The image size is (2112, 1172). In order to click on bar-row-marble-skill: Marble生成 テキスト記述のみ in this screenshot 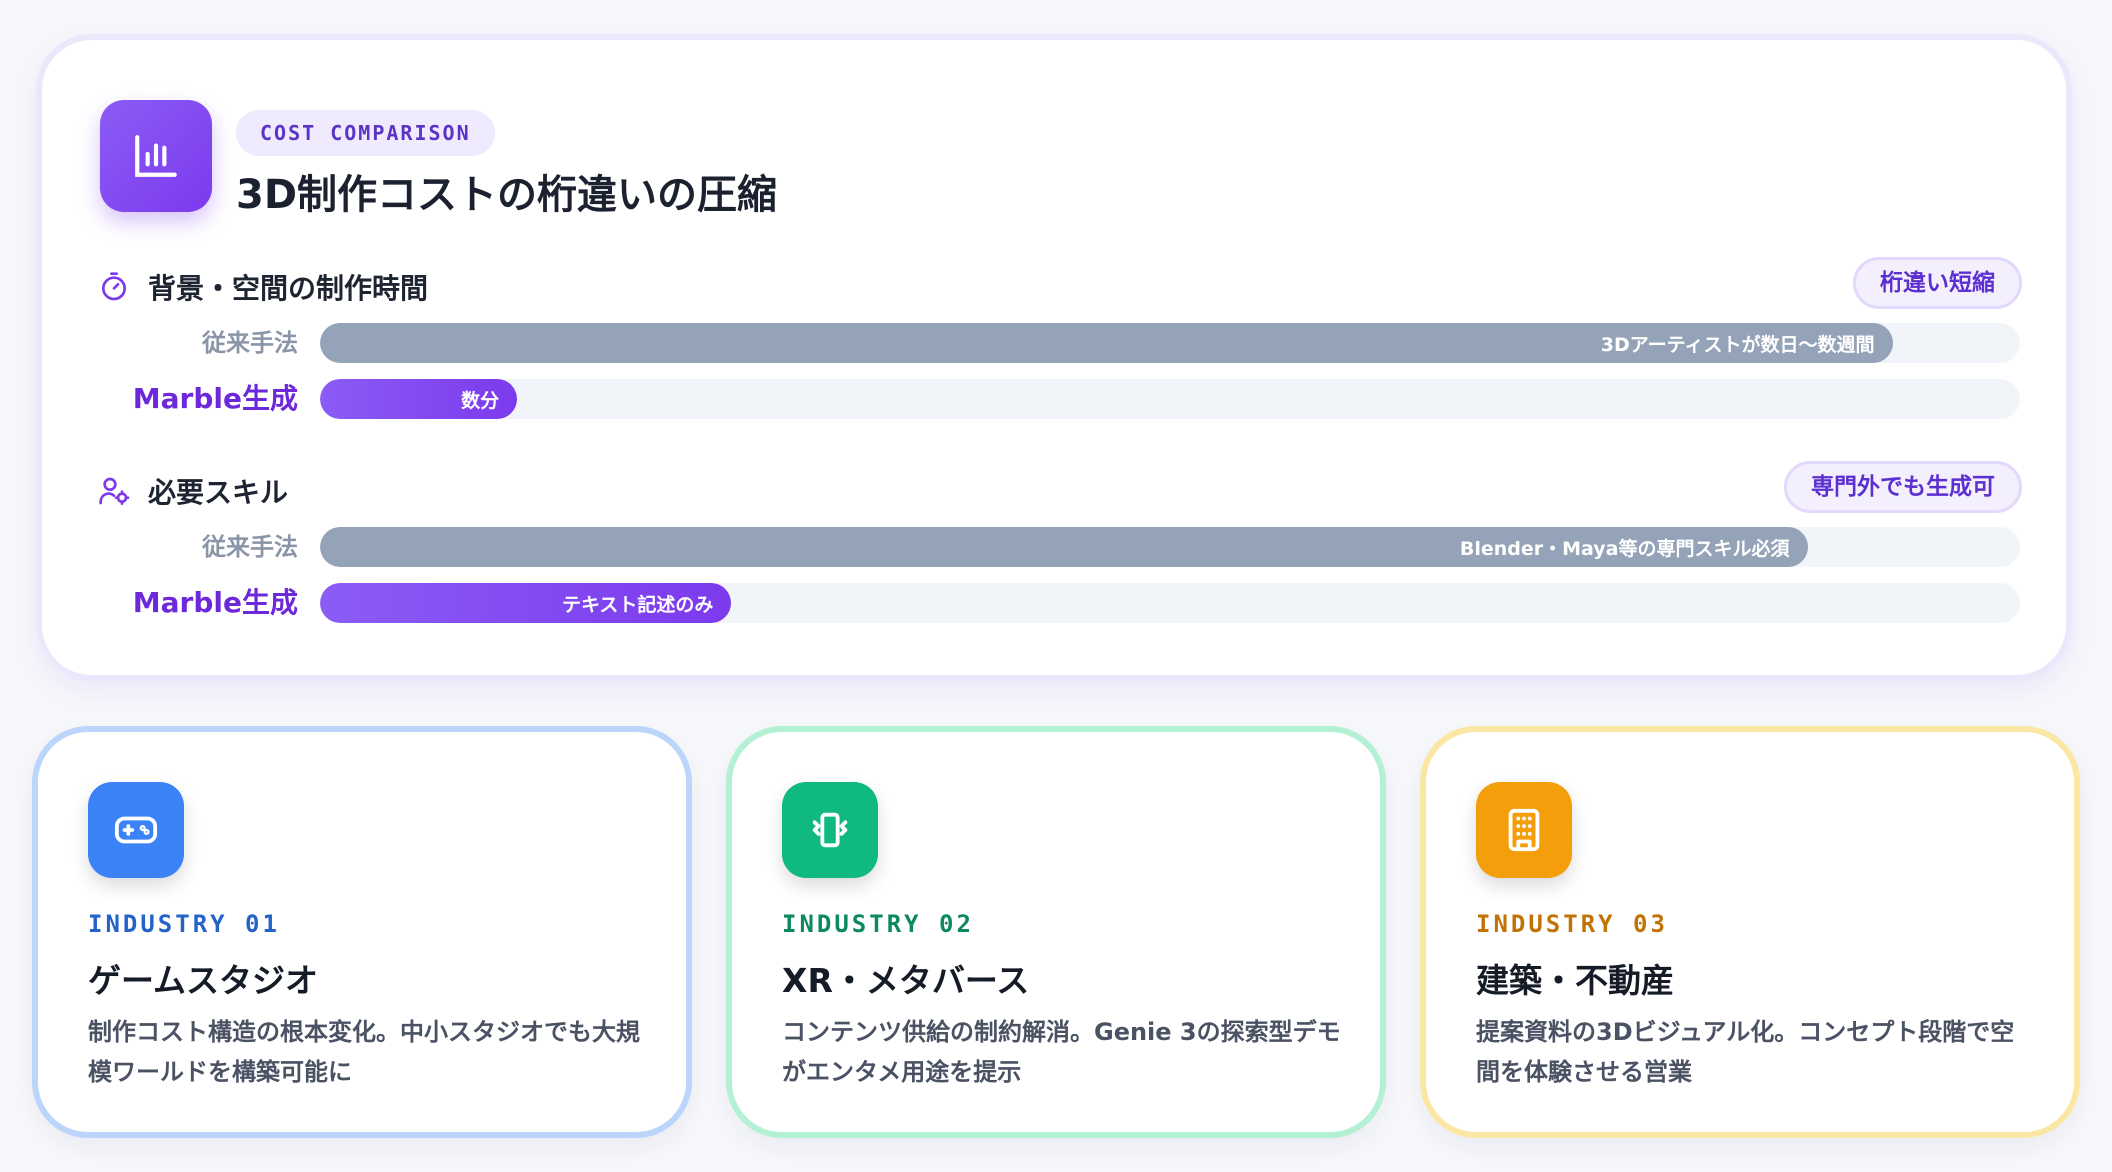, I will do `click(1060, 603)`.